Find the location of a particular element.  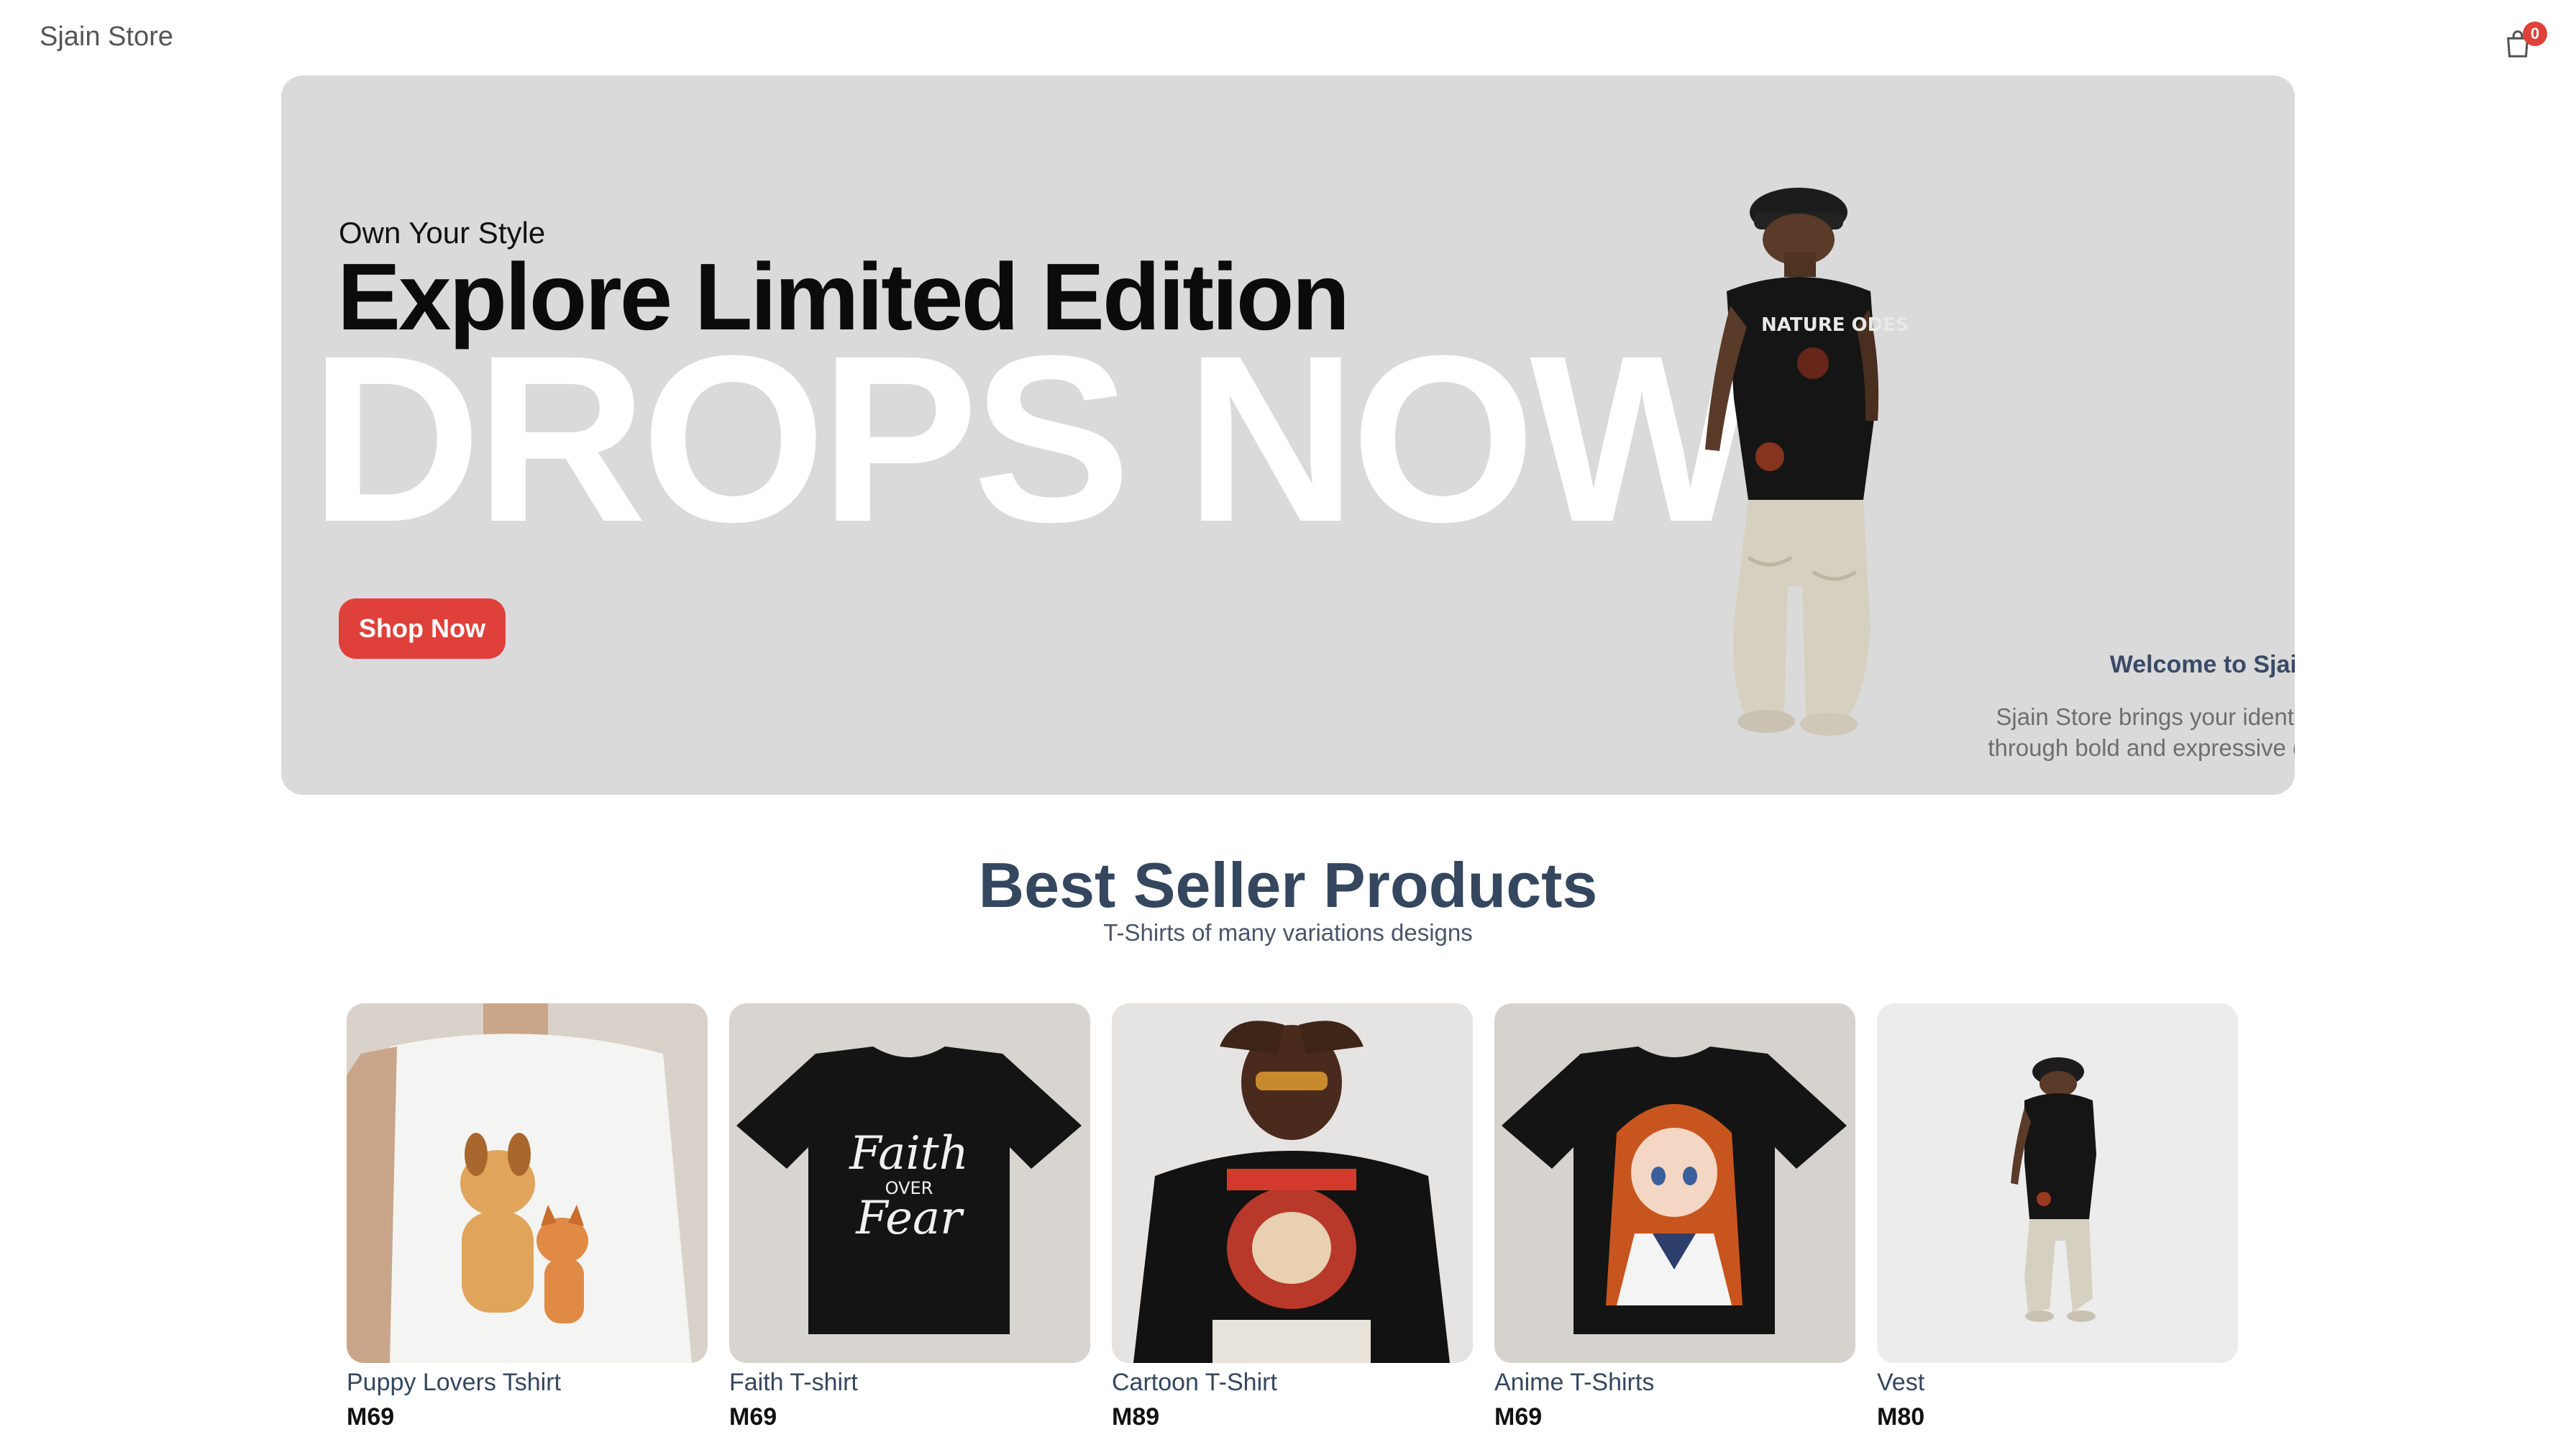

best-seller-title: Best Seller Products is located at coordinates (1288, 885).